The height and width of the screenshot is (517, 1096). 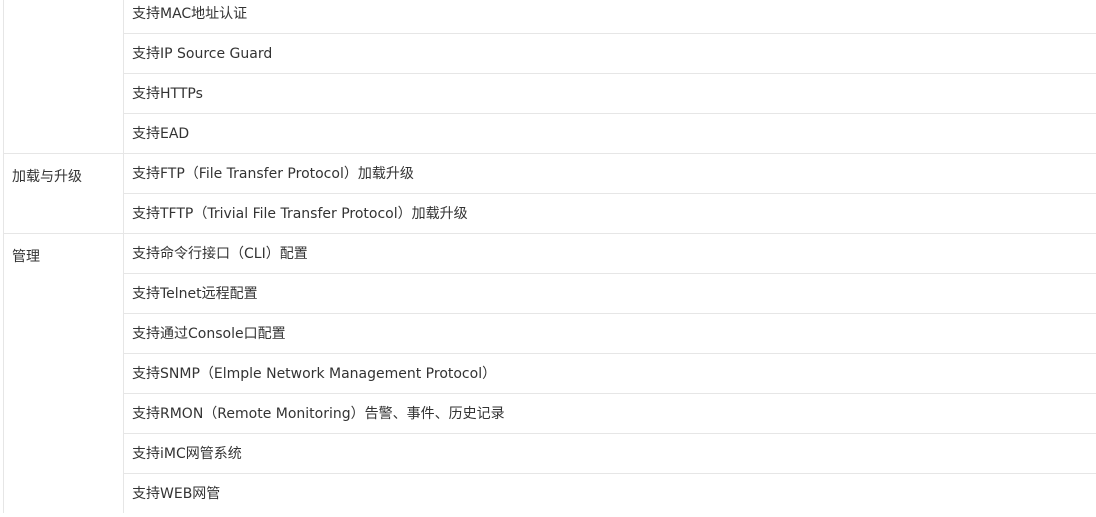 What do you see at coordinates (609, 132) in the screenshot?
I see `feature-cell: 支持EAD` at bounding box center [609, 132].